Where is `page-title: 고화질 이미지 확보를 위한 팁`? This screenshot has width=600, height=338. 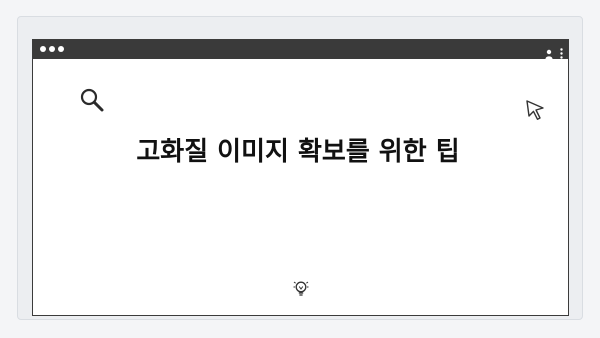 page-title: 고화질 이미지 확보를 위한 팁 is located at coordinates (298, 152).